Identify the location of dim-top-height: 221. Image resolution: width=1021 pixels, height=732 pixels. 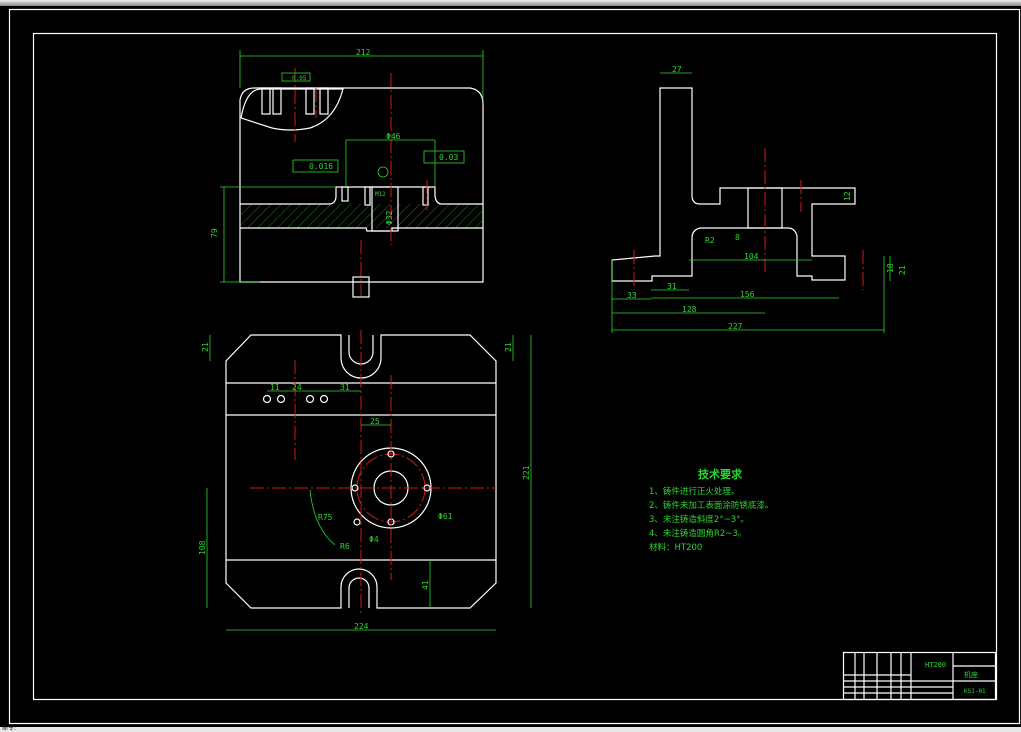
(526, 472).